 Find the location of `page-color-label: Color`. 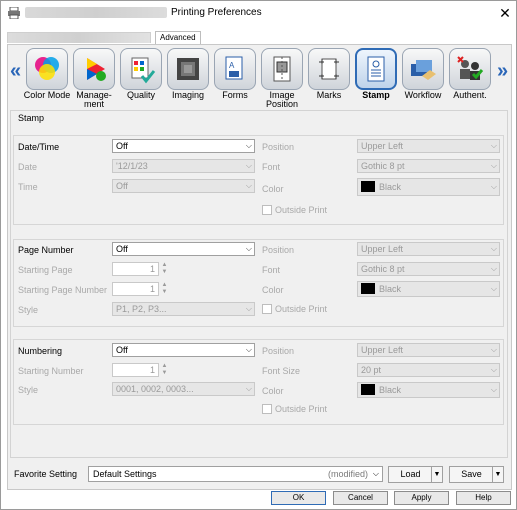

page-color-label: Color is located at coordinates (273, 290).